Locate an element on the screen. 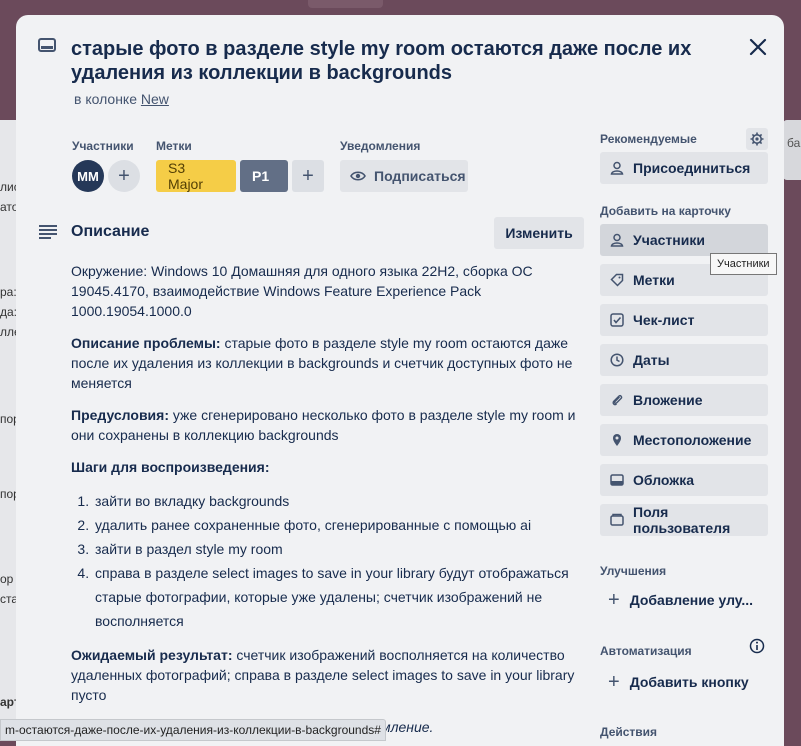 This screenshot has width=801, height=746. precondition-label: Предусловия: is located at coordinates (120, 415).